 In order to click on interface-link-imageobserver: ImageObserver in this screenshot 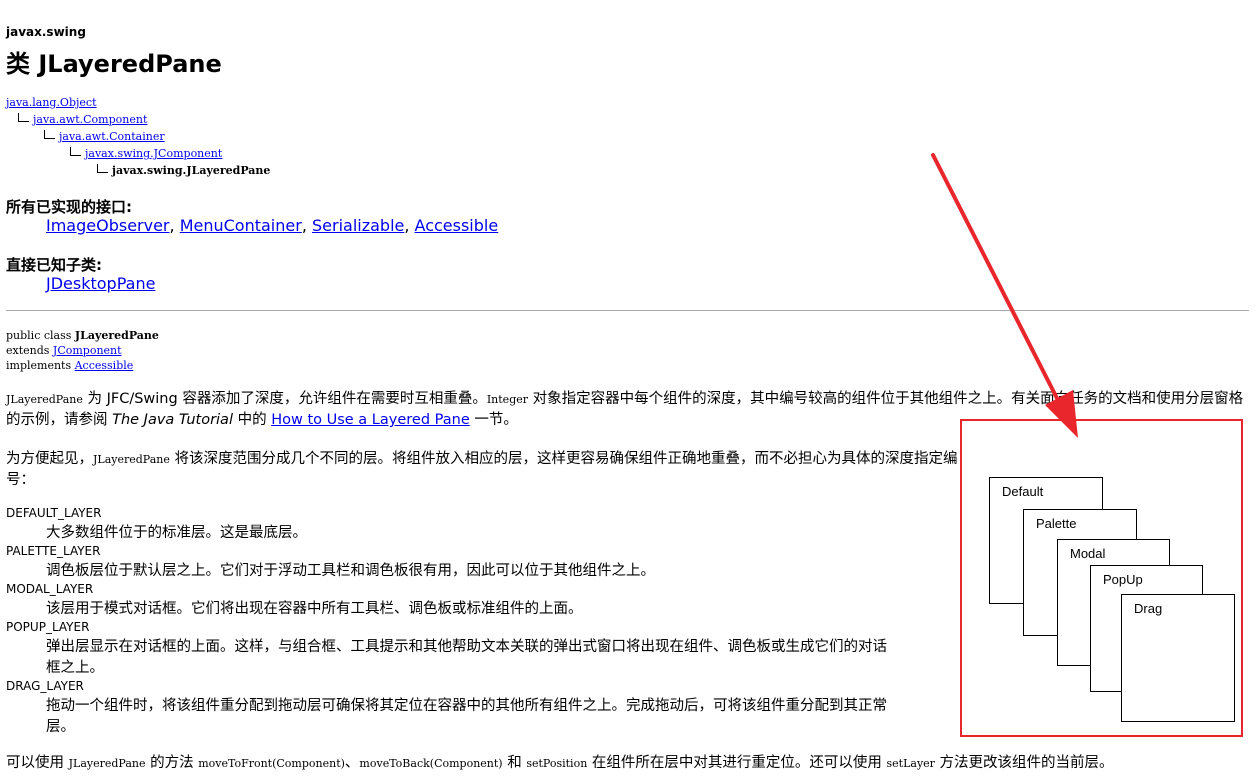, I will do `click(108, 225)`.